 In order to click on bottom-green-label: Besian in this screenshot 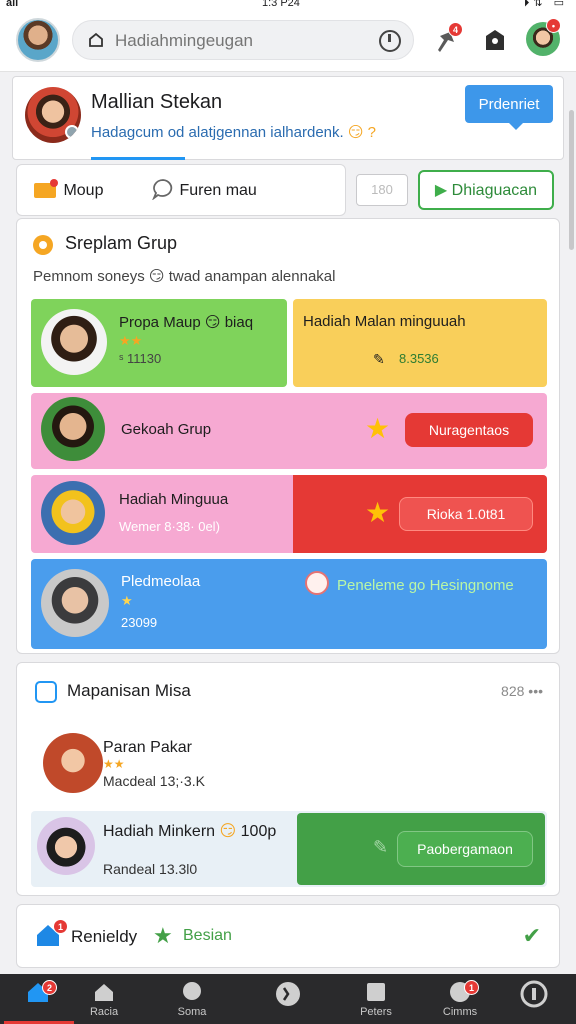, I will do `click(207, 935)`.